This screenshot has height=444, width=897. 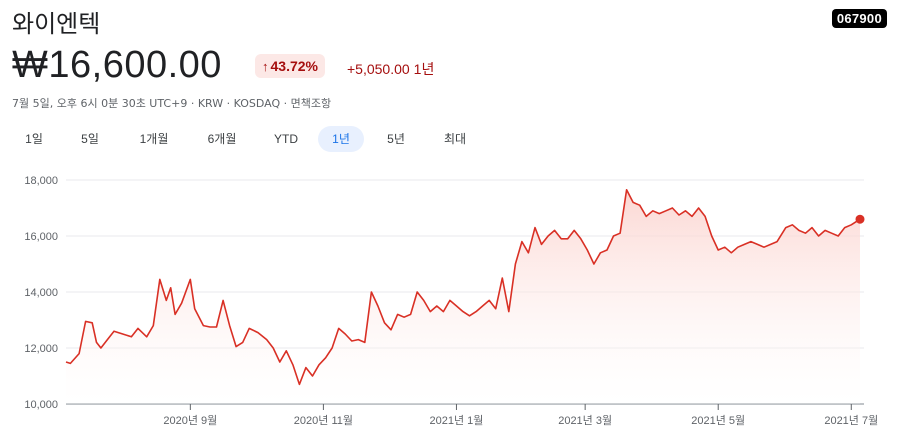 What do you see at coordinates (585, 420) in the screenshot?
I see `x-tick-label: 2021년 3월` at bounding box center [585, 420].